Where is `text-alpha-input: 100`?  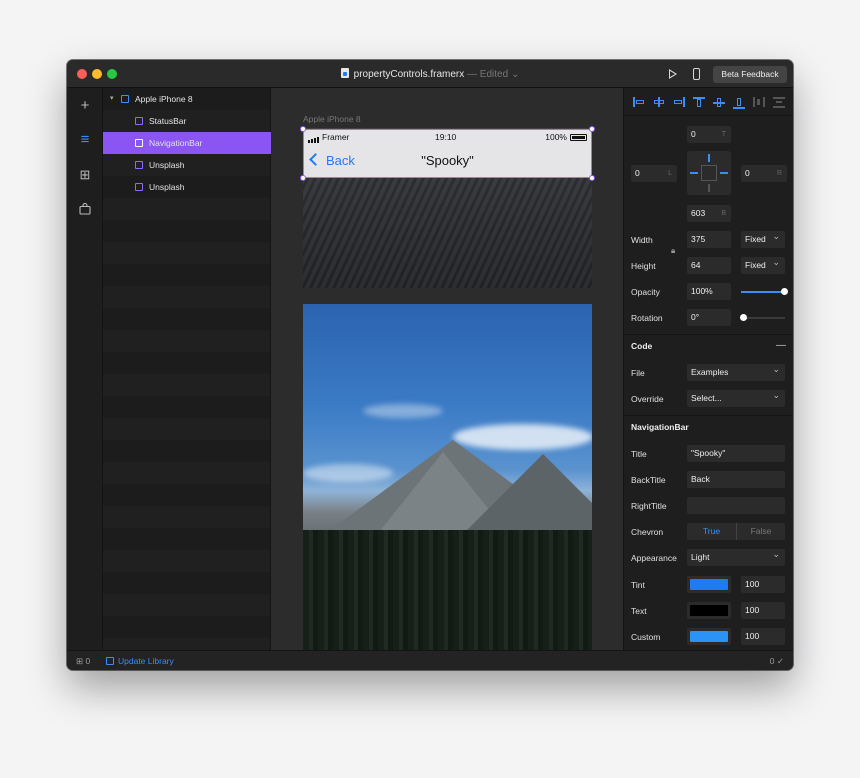 text-alpha-input: 100 is located at coordinates (763, 610).